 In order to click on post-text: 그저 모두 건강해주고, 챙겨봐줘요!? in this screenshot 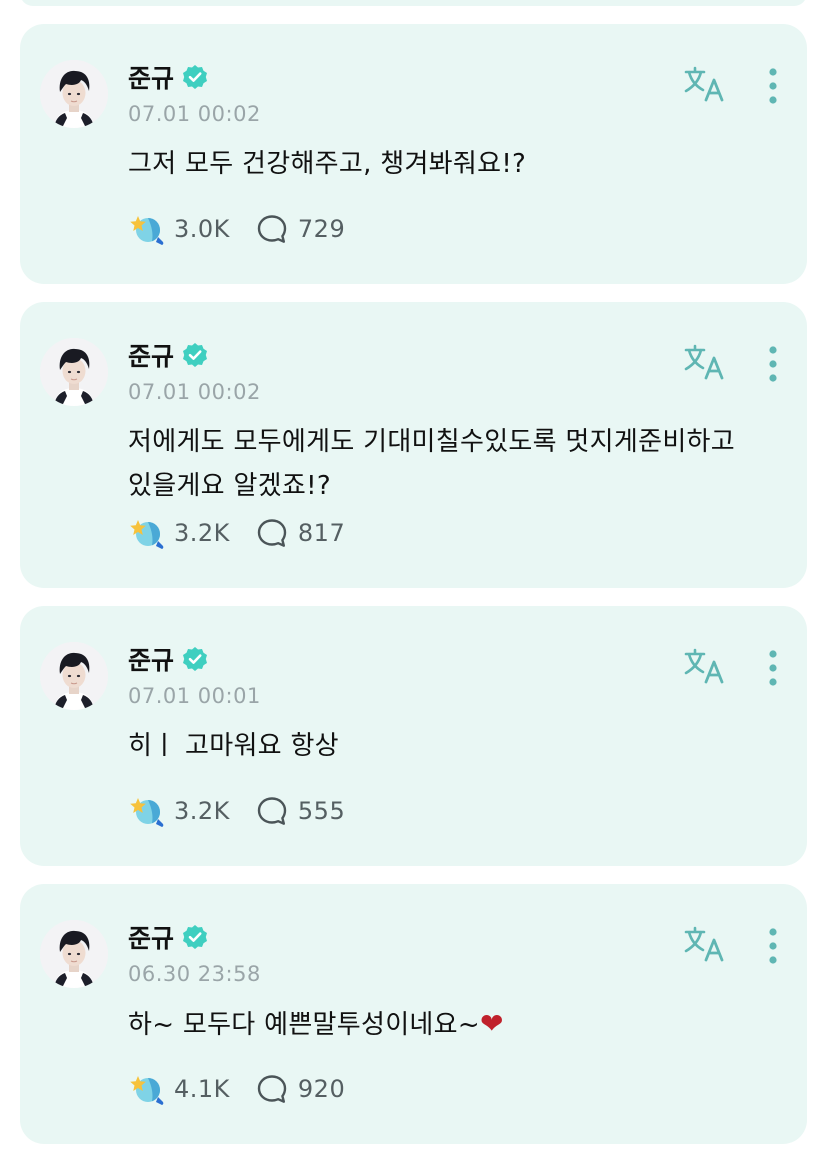, I will do `click(327, 164)`.